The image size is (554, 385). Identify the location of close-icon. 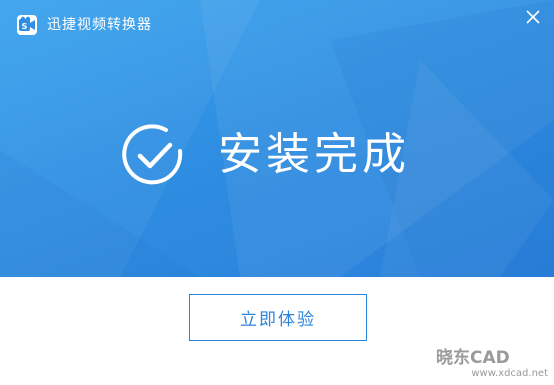
(533, 17).